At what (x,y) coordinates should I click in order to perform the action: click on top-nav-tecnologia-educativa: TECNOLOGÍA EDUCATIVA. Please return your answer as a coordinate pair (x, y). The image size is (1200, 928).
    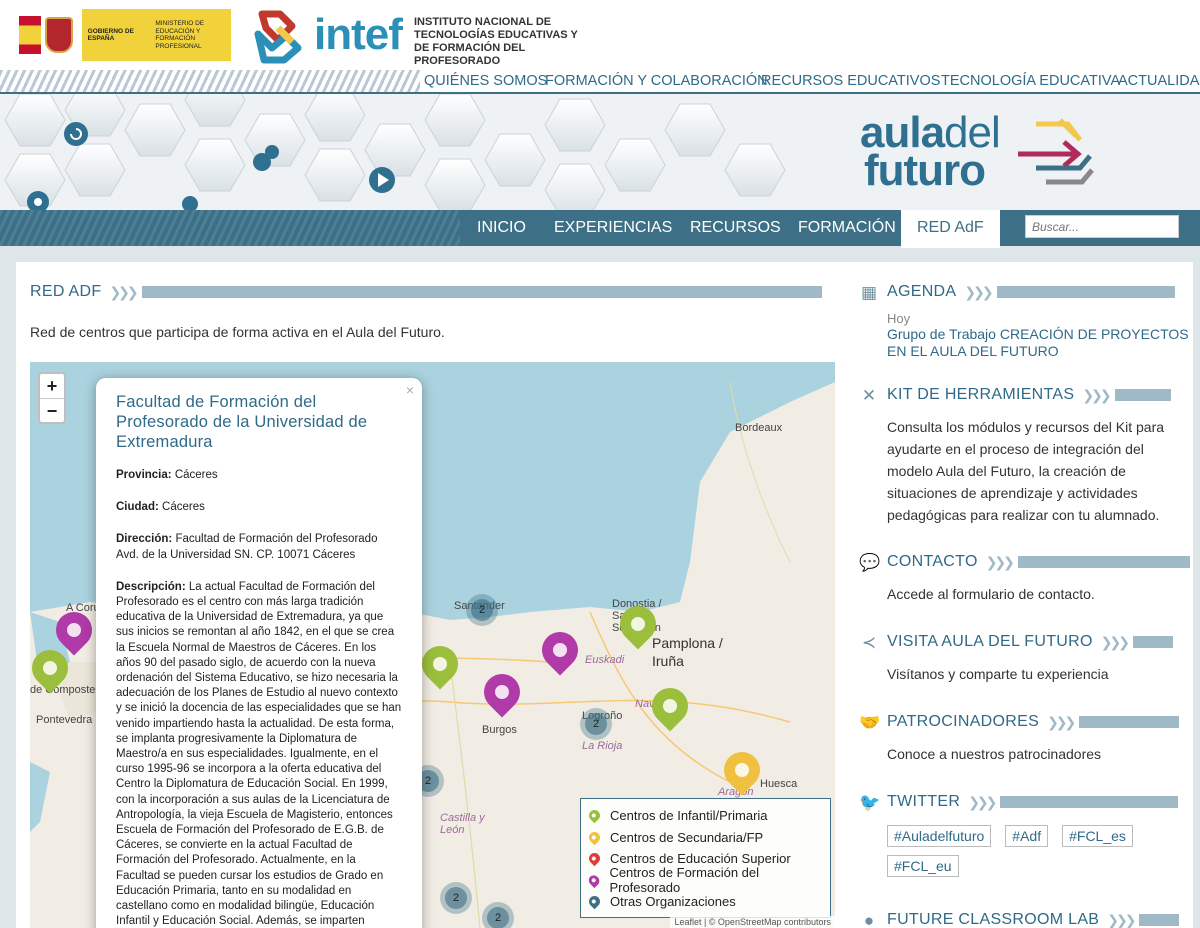
    Looking at the image, I should click on (1030, 81).